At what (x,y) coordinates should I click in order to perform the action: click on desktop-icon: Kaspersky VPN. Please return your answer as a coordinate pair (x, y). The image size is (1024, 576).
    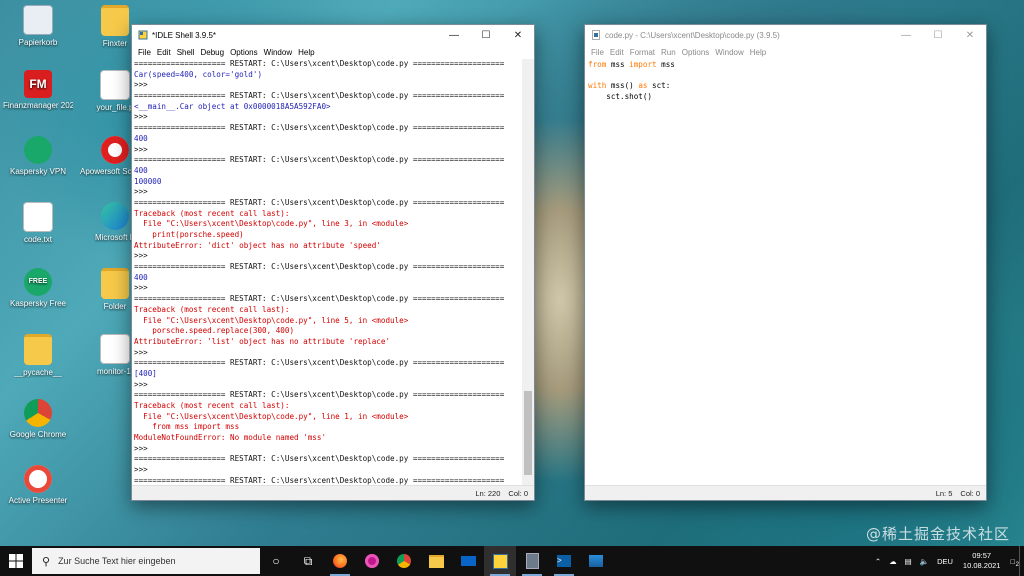
    Looking at the image, I should click on (38, 156).